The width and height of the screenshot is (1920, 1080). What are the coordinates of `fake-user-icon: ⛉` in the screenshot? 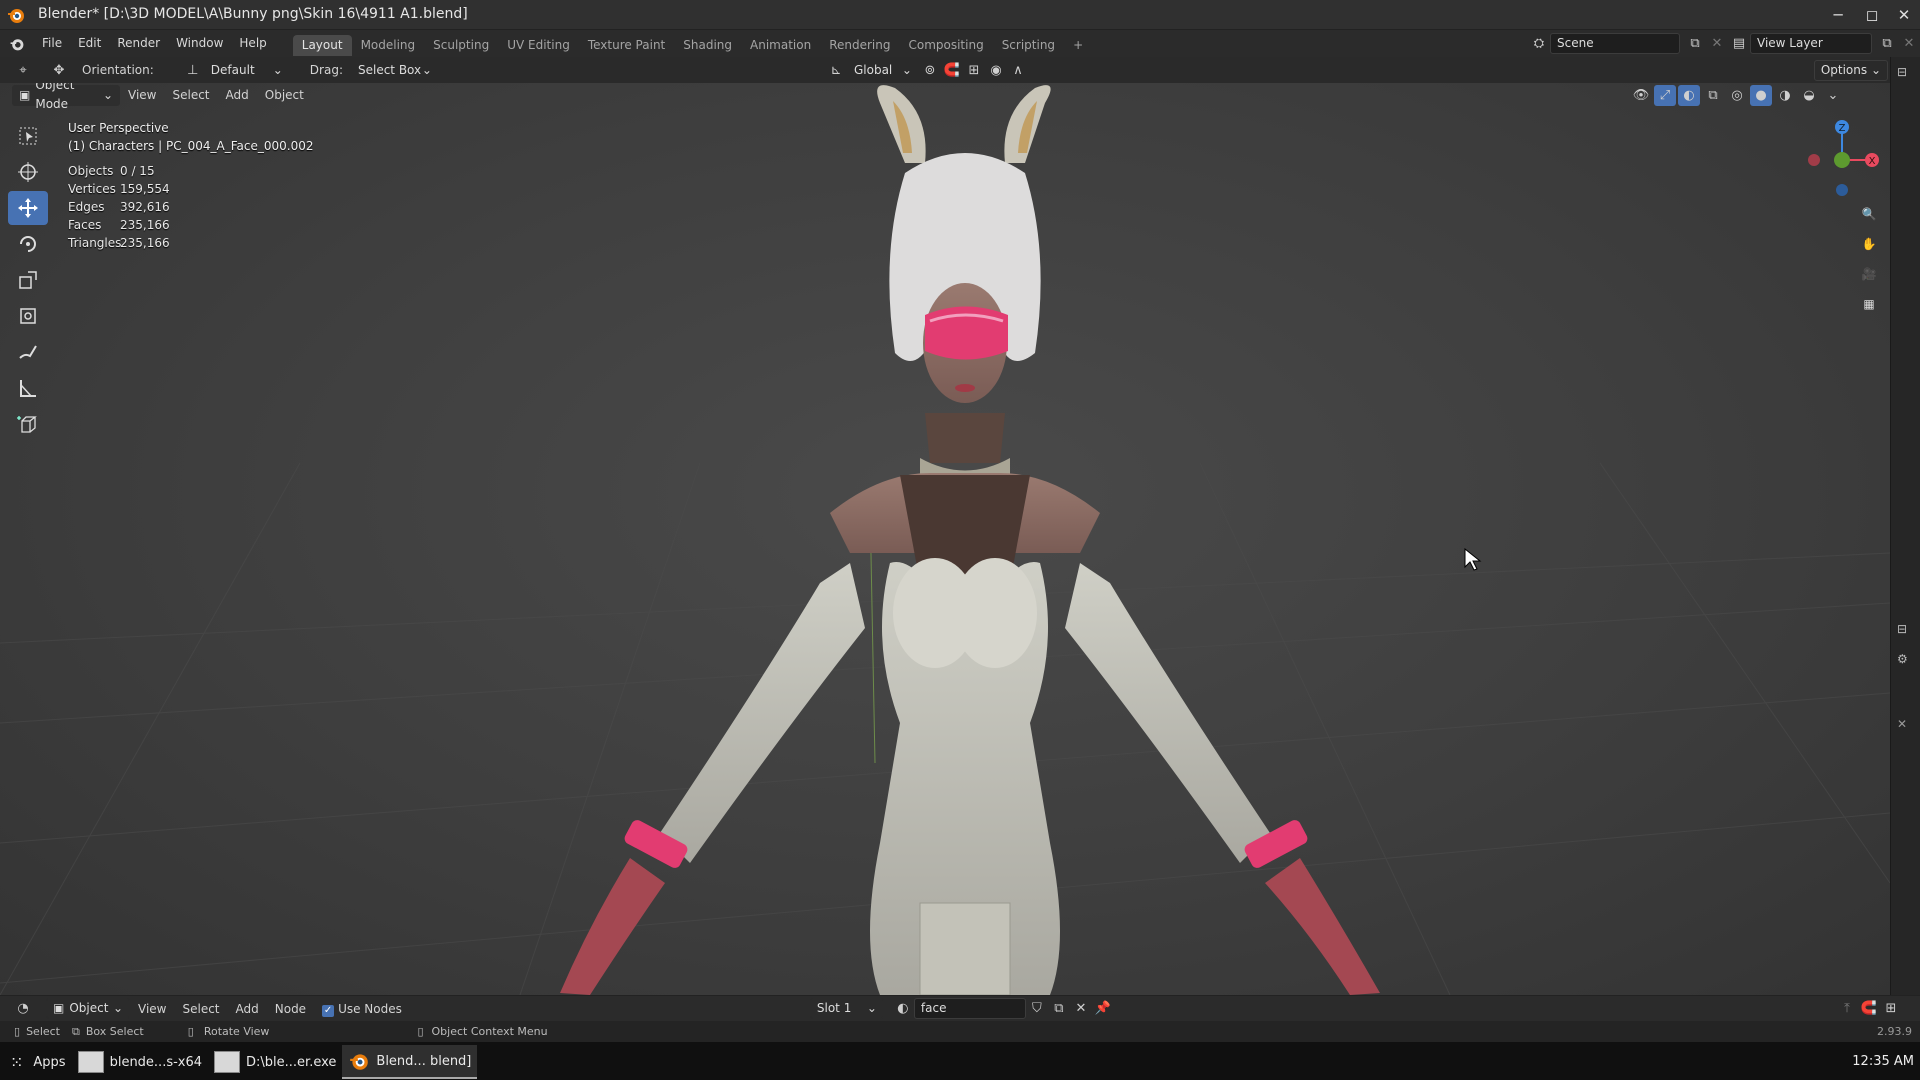 It's located at (1037, 1008).